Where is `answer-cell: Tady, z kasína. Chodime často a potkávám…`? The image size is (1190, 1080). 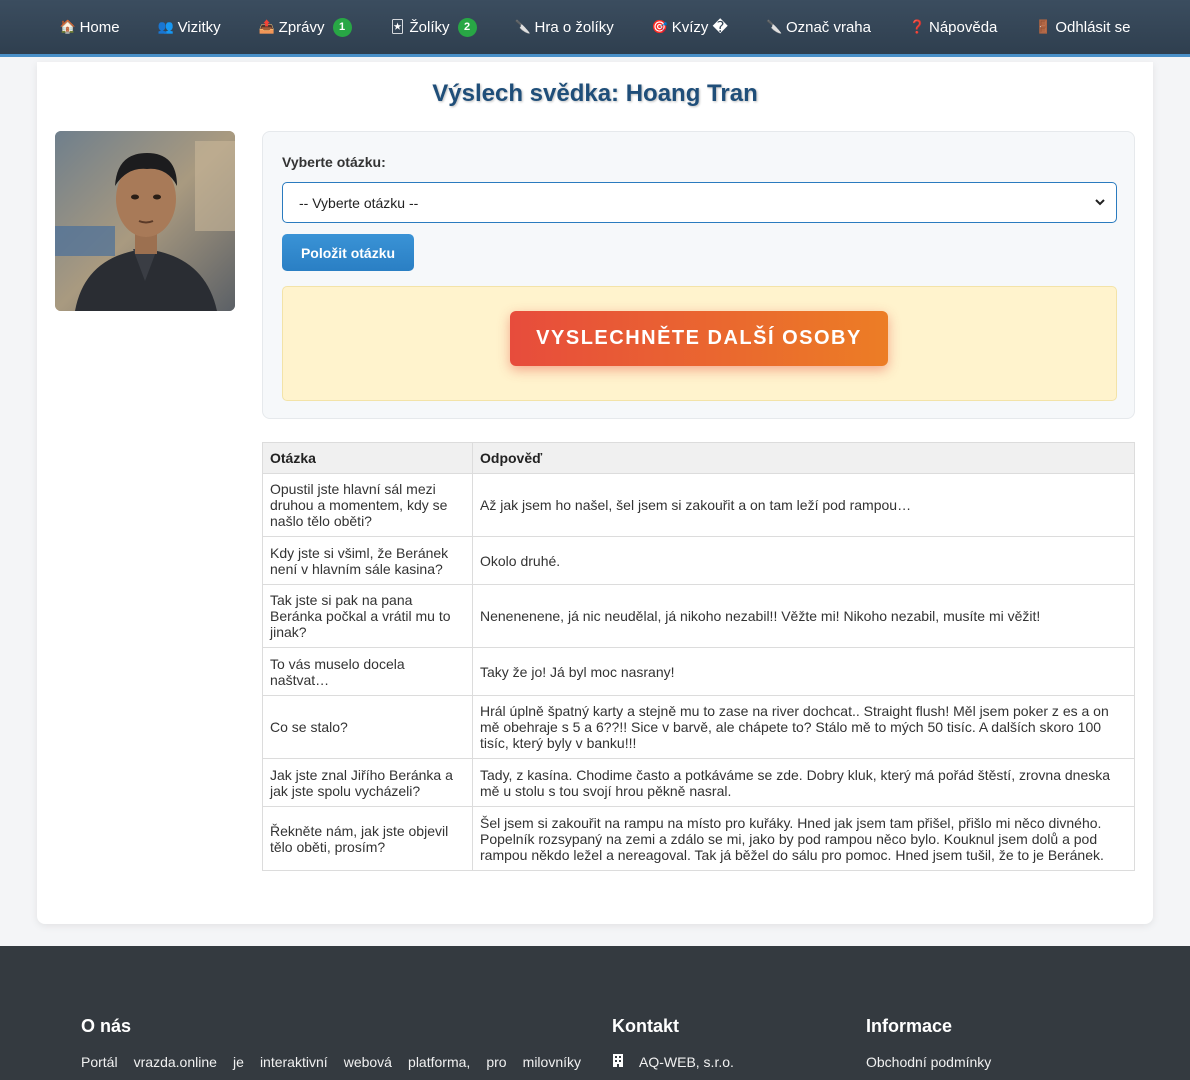 answer-cell: Tady, z kasína. Chodime často a potkávám… is located at coordinates (803, 782).